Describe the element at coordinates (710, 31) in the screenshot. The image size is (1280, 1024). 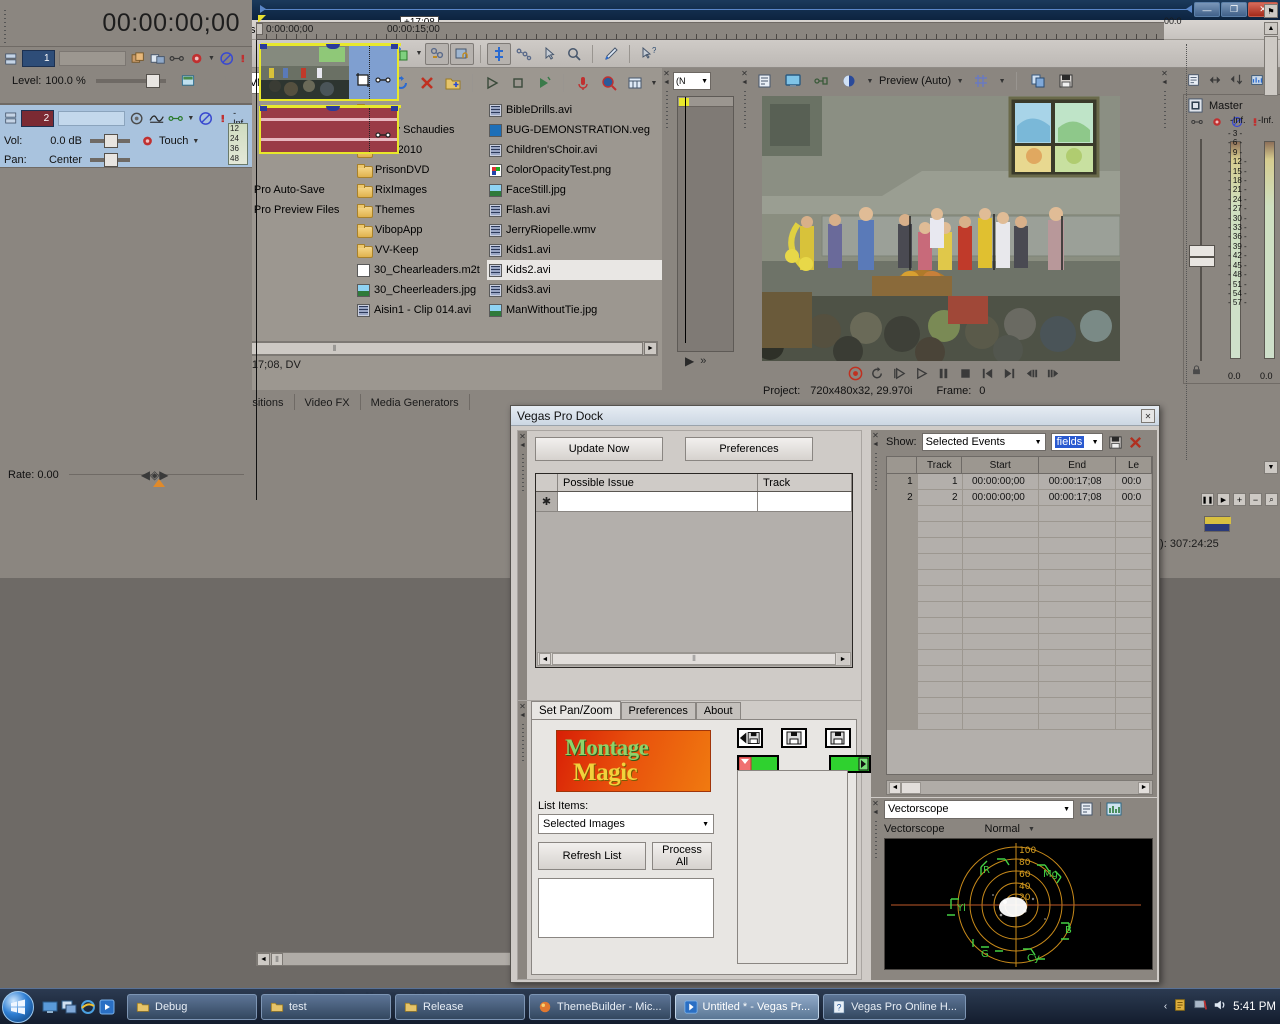
I see `timeline-ruler: 0:00:00;00 00:00:15;00` at that location.